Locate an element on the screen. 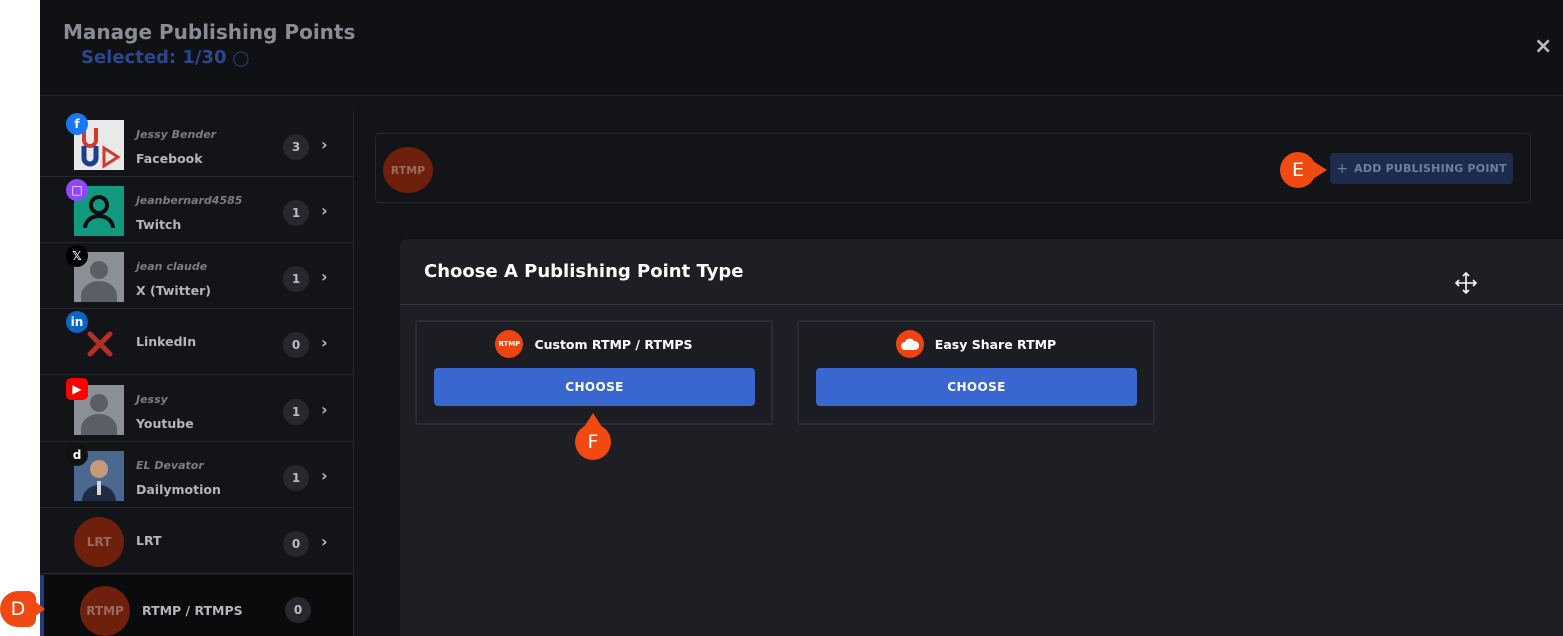  close-button: × is located at coordinates (1543, 46).